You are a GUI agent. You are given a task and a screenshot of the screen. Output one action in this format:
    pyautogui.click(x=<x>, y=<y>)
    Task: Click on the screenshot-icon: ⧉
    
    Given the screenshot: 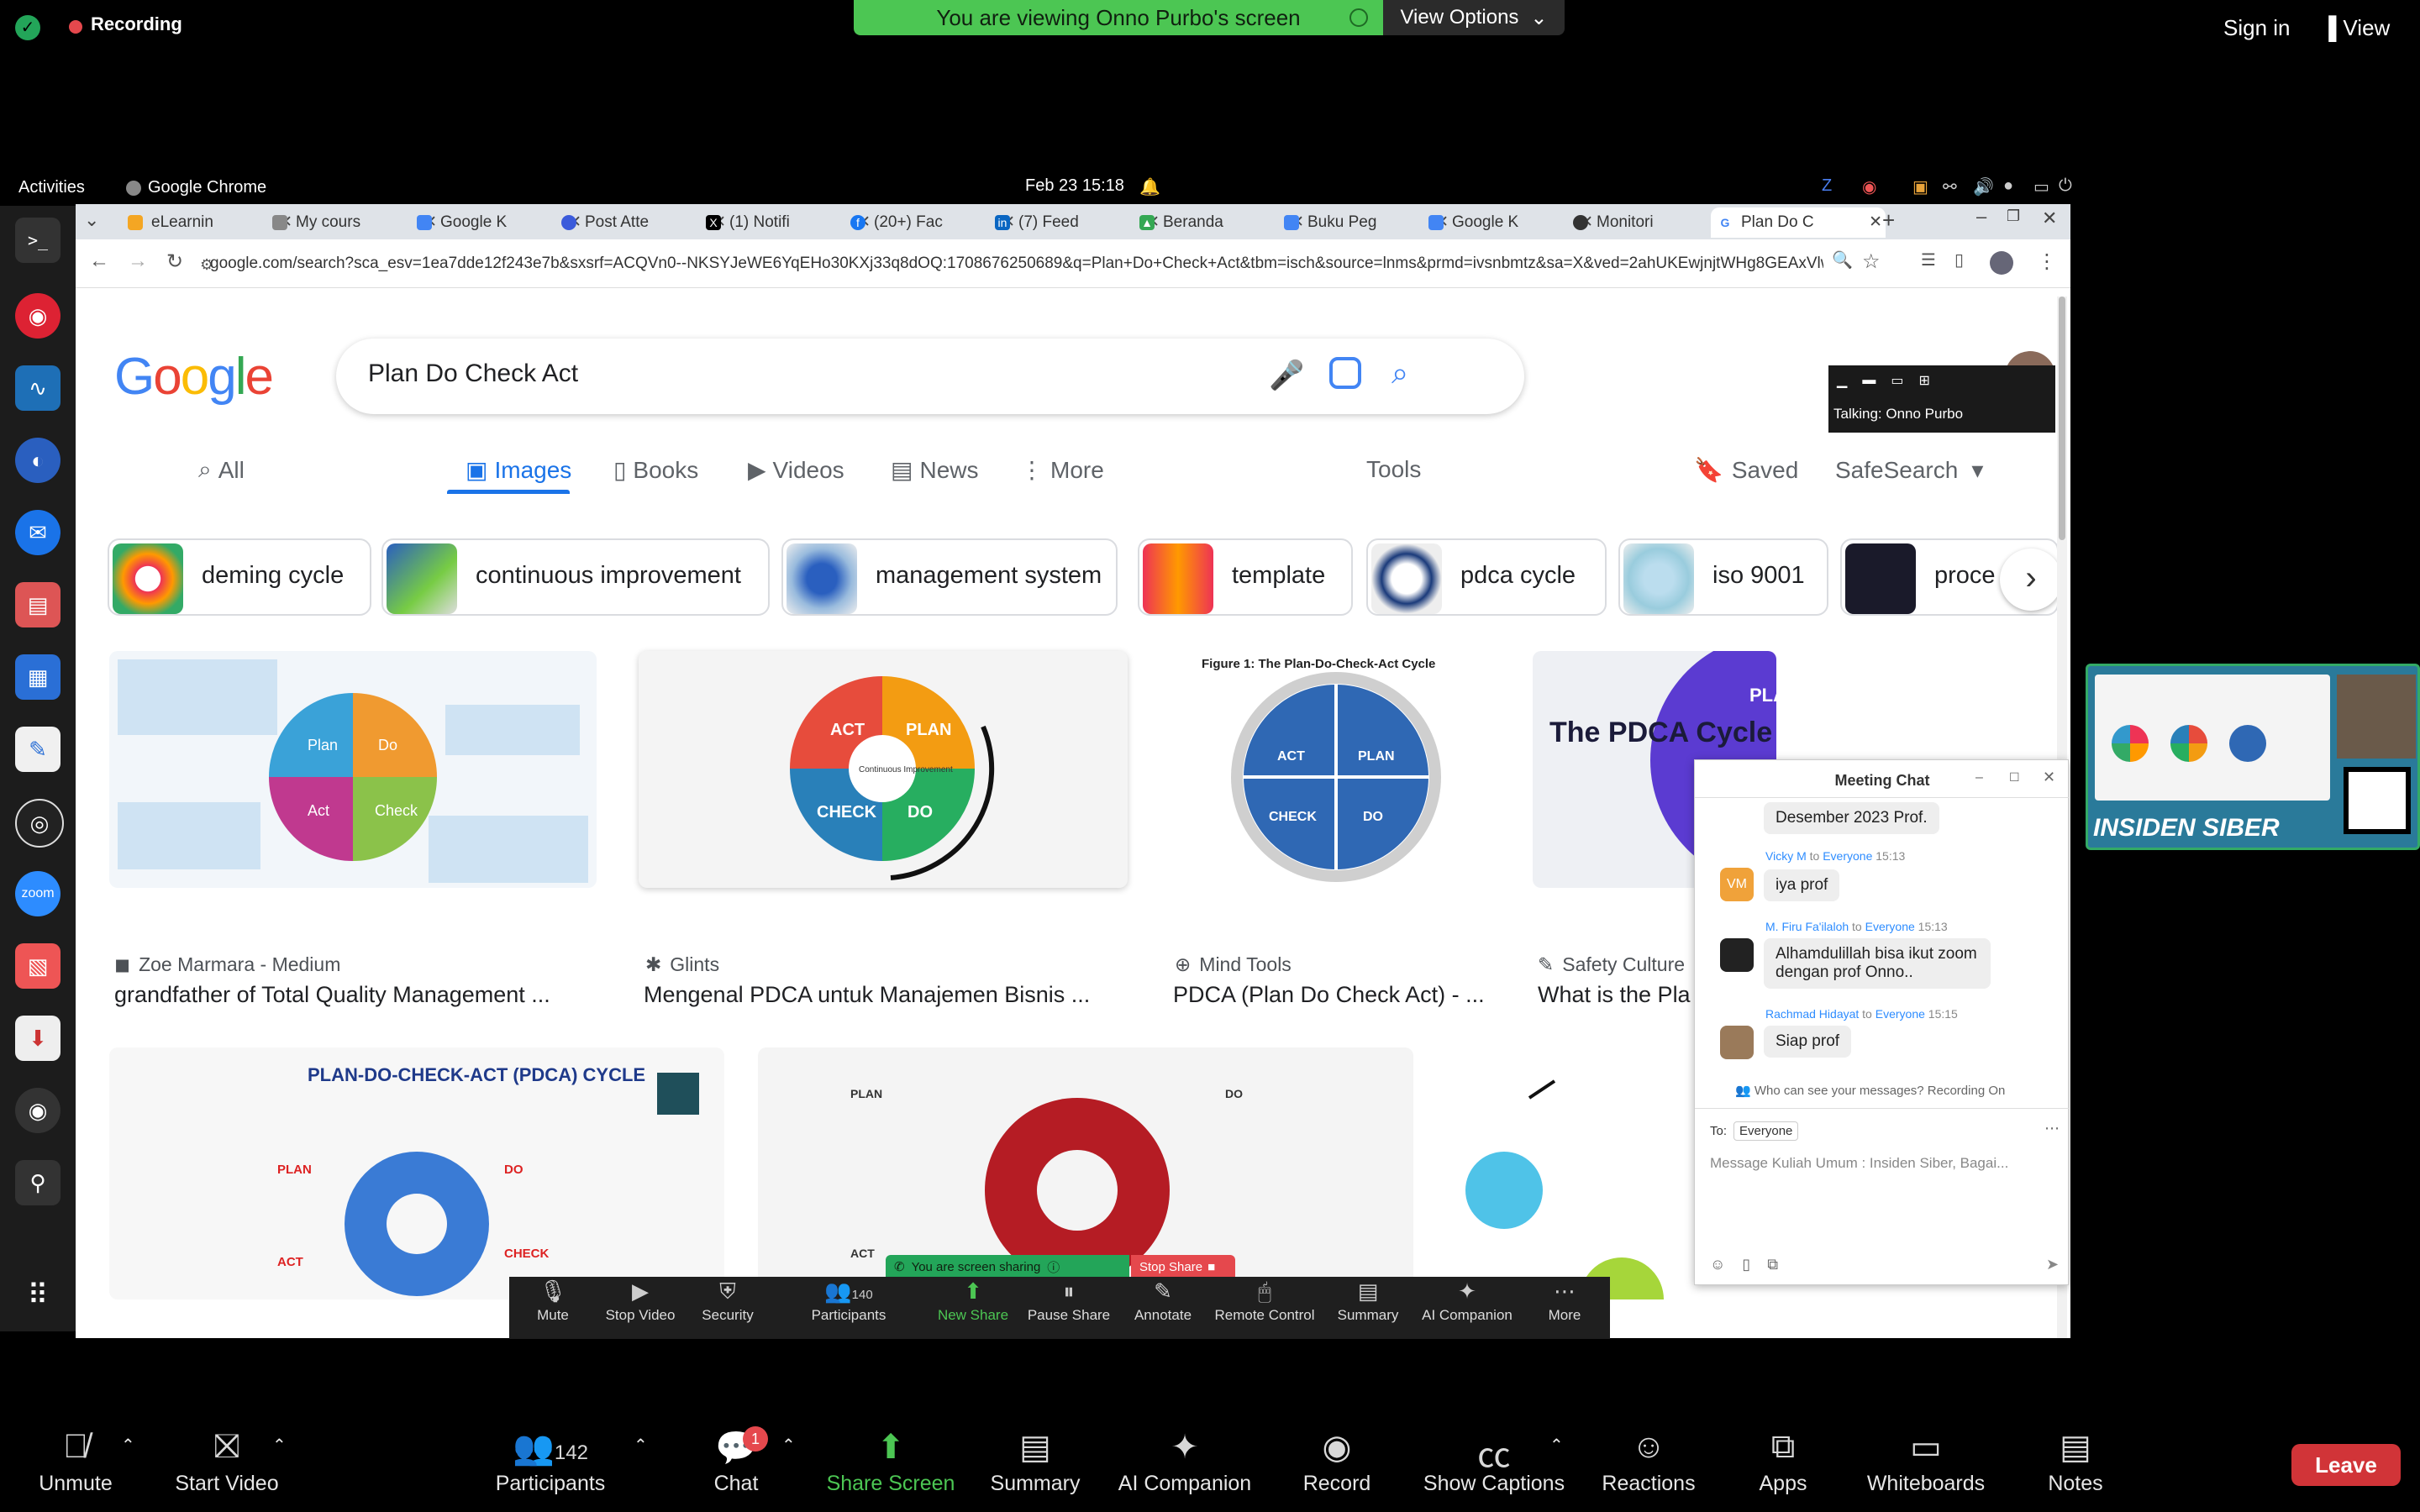 What is the action you would take?
    pyautogui.click(x=1772, y=1264)
    